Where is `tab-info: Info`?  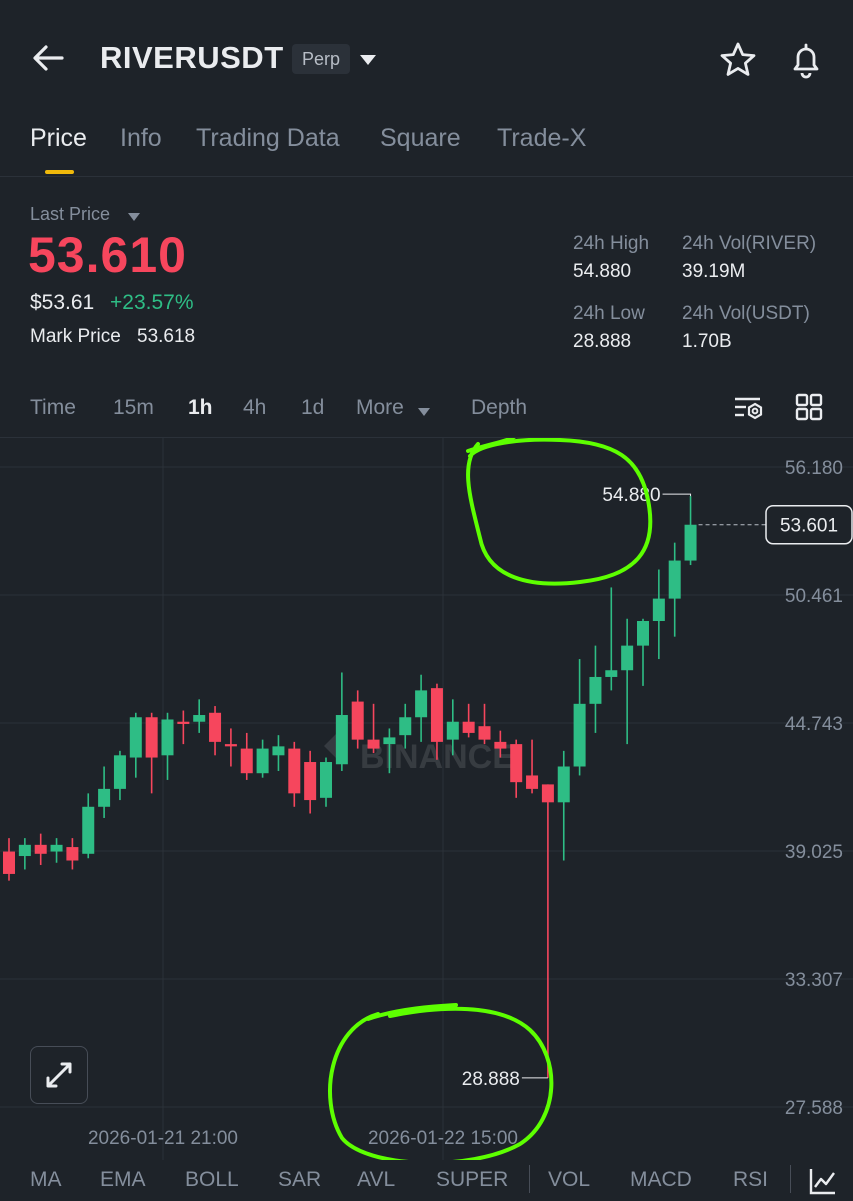
tab-info: Info is located at coordinates (141, 138).